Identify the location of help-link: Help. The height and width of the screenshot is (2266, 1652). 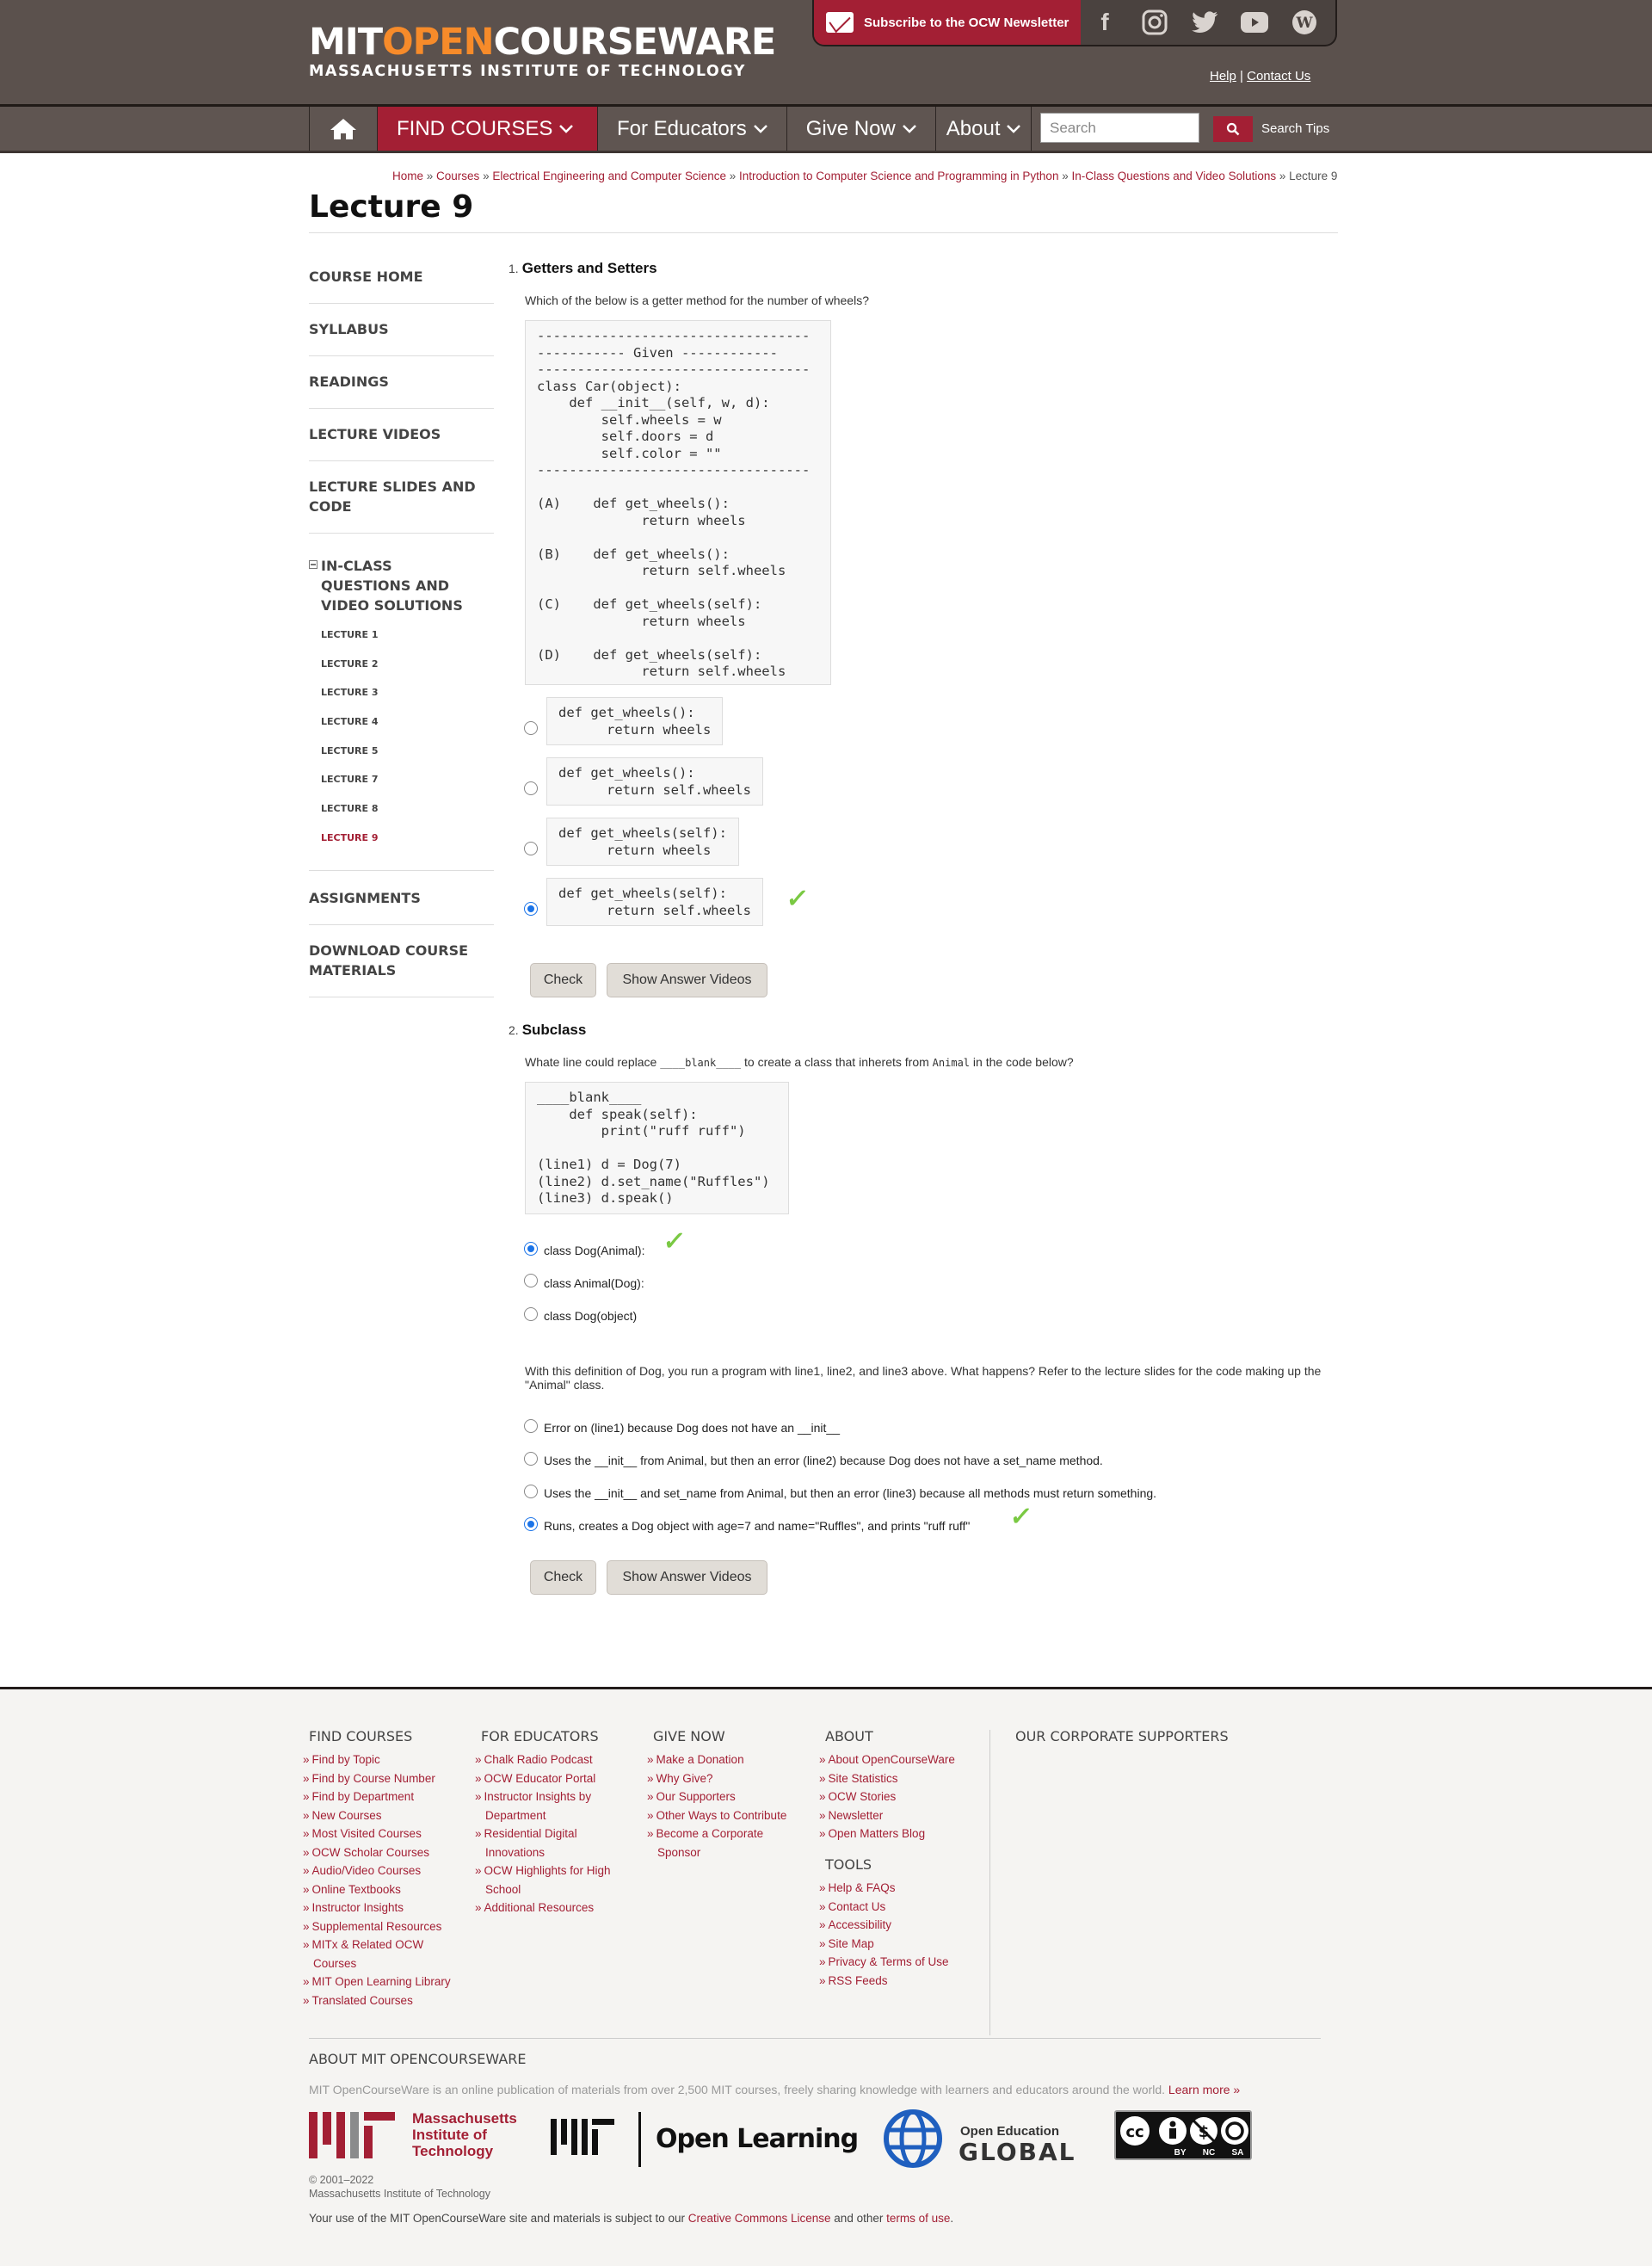
(1223, 76).